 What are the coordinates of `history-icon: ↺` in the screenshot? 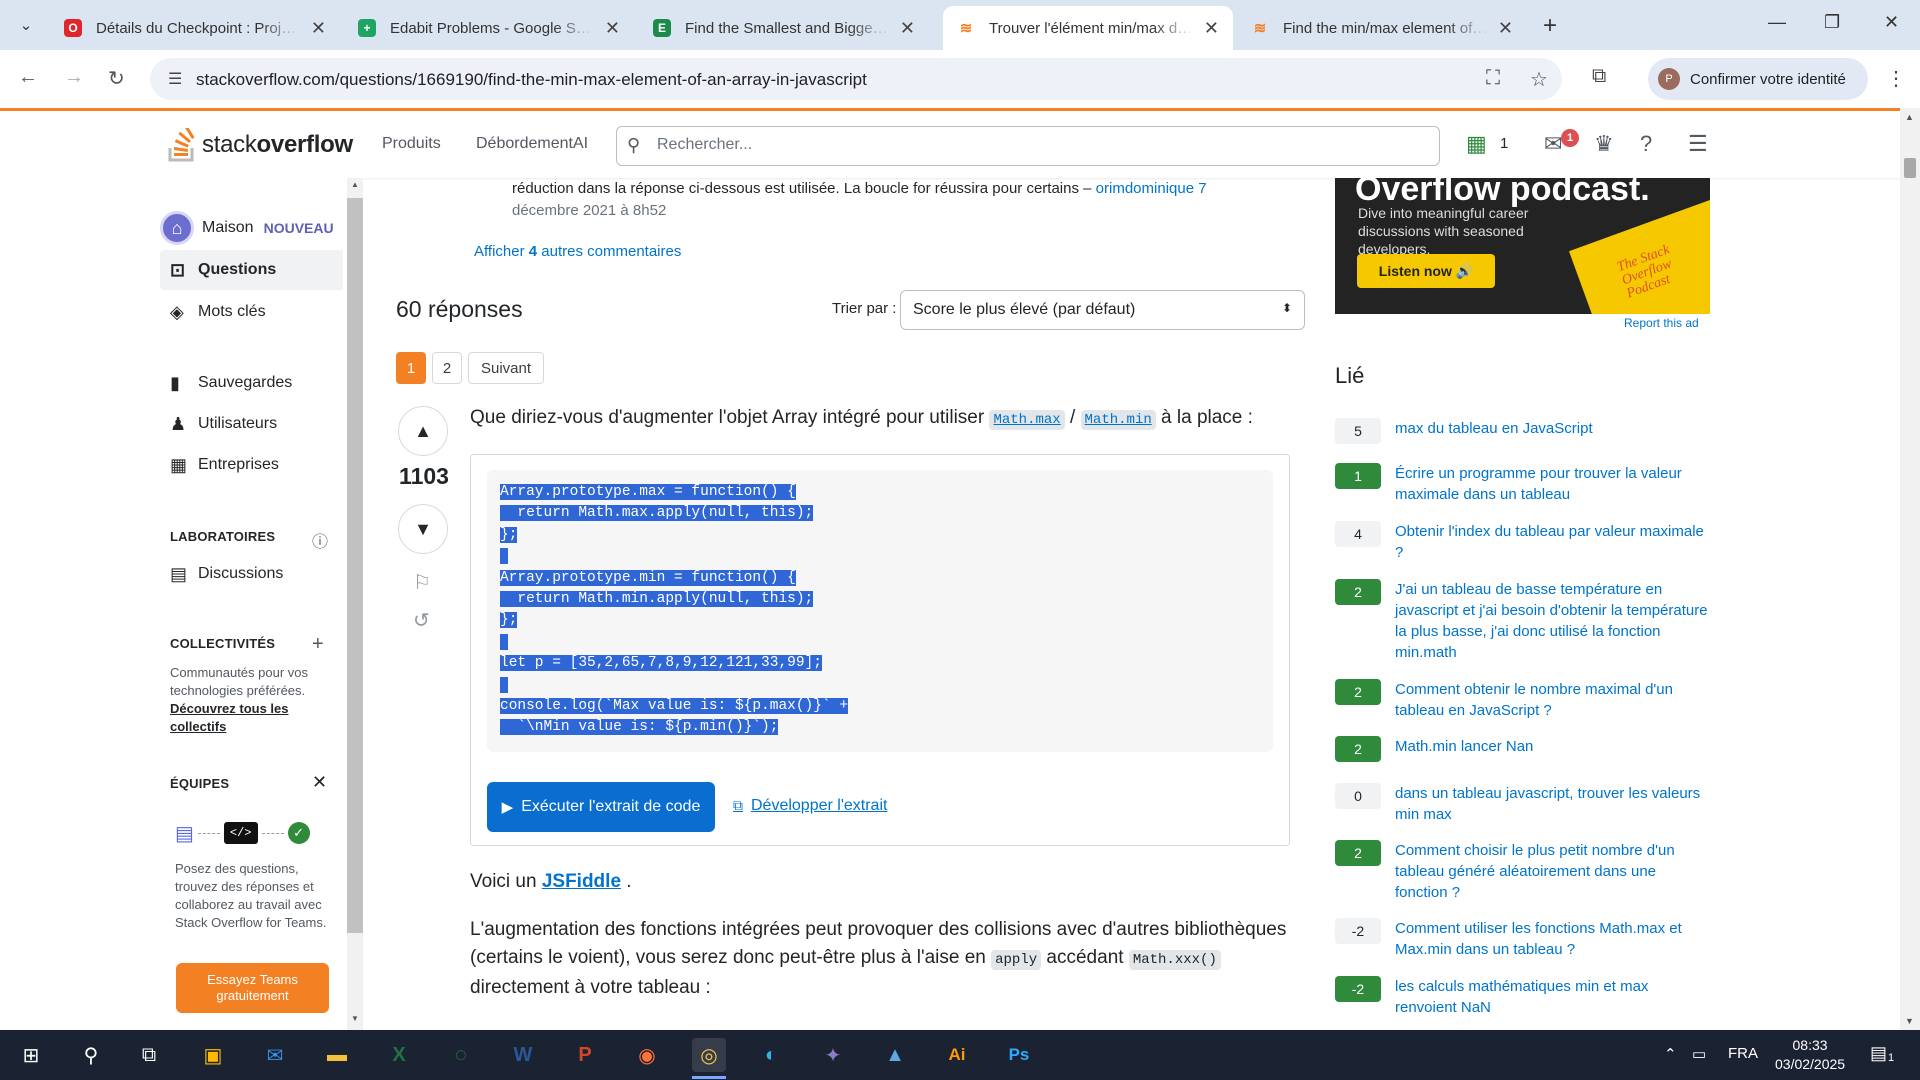 It's located at (421, 620).